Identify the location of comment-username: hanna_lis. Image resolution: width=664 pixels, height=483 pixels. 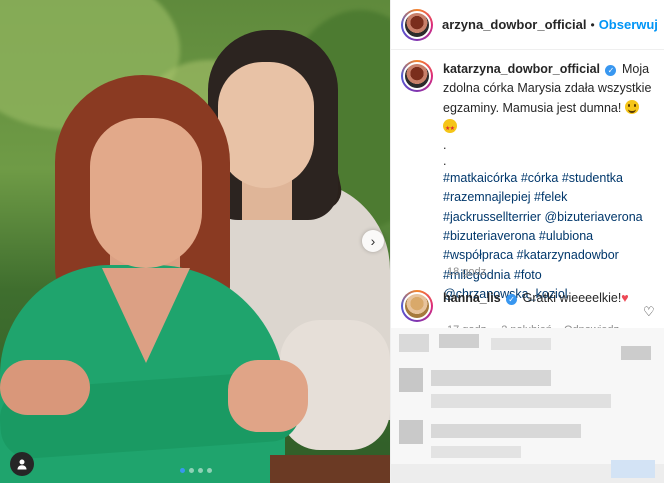
(472, 298).